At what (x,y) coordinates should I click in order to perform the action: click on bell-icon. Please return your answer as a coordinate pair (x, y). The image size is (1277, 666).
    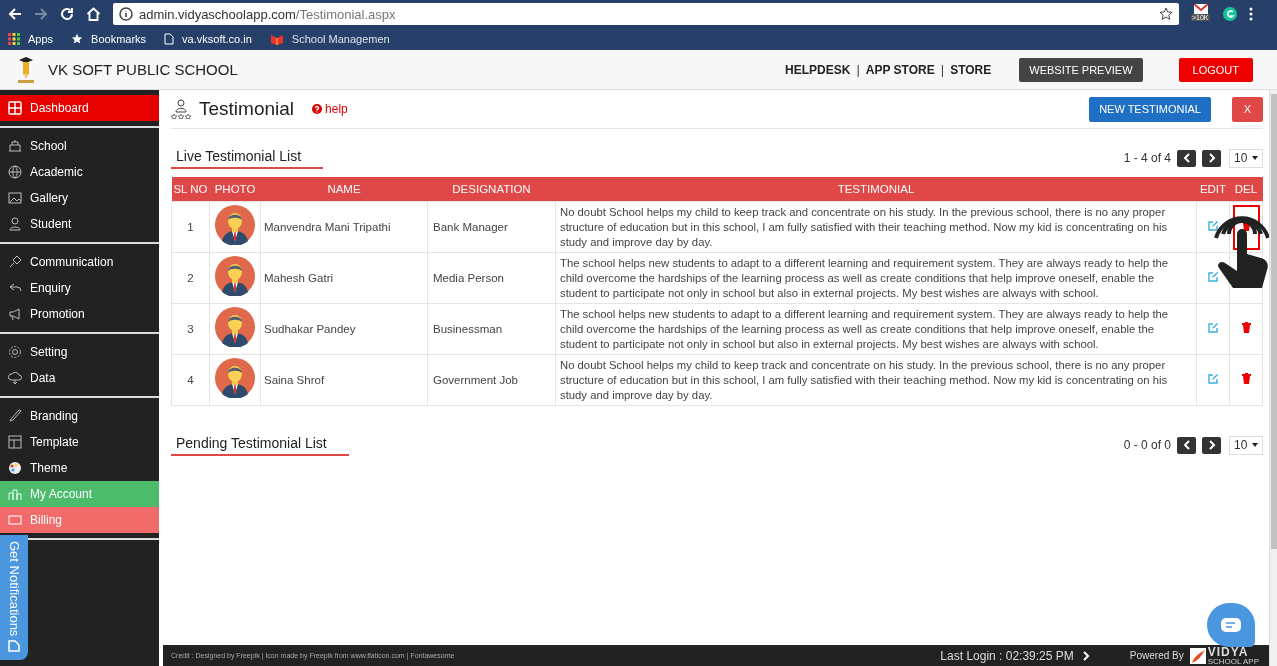
    Looking at the image, I should click on (14, 646).